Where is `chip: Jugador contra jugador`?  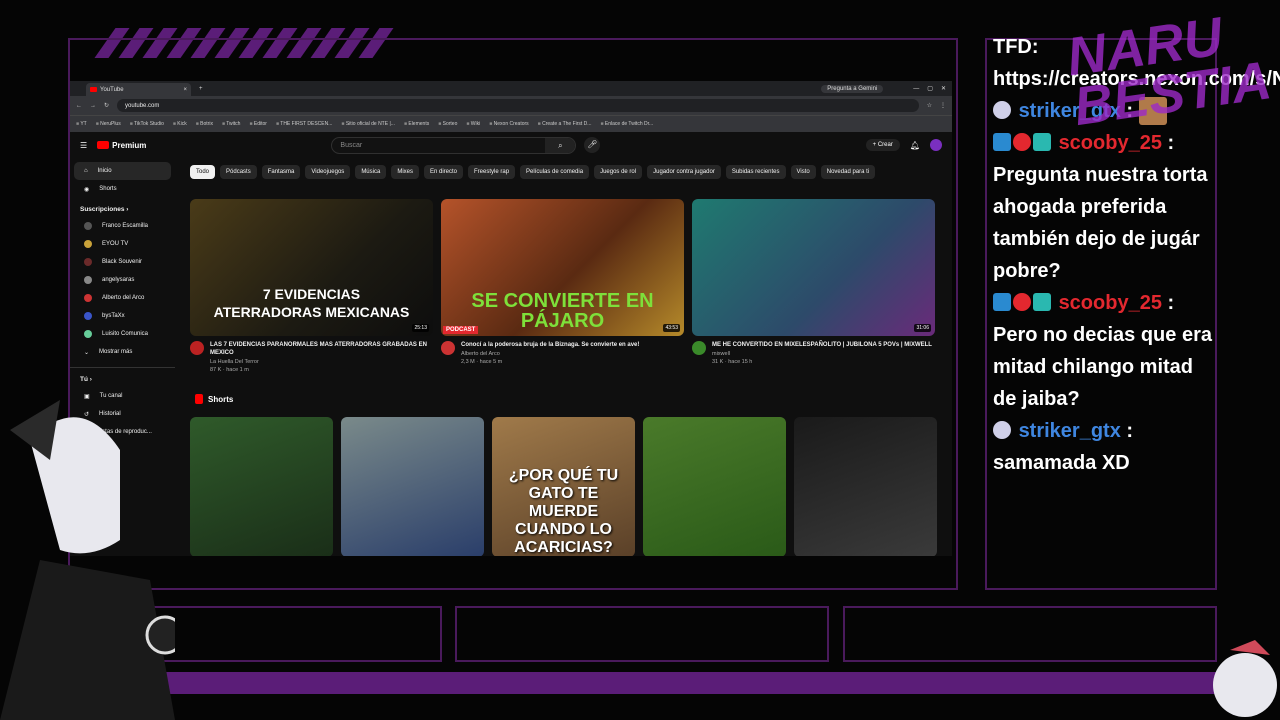
chip: Jugador contra jugador is located at coordinates (684, 172).